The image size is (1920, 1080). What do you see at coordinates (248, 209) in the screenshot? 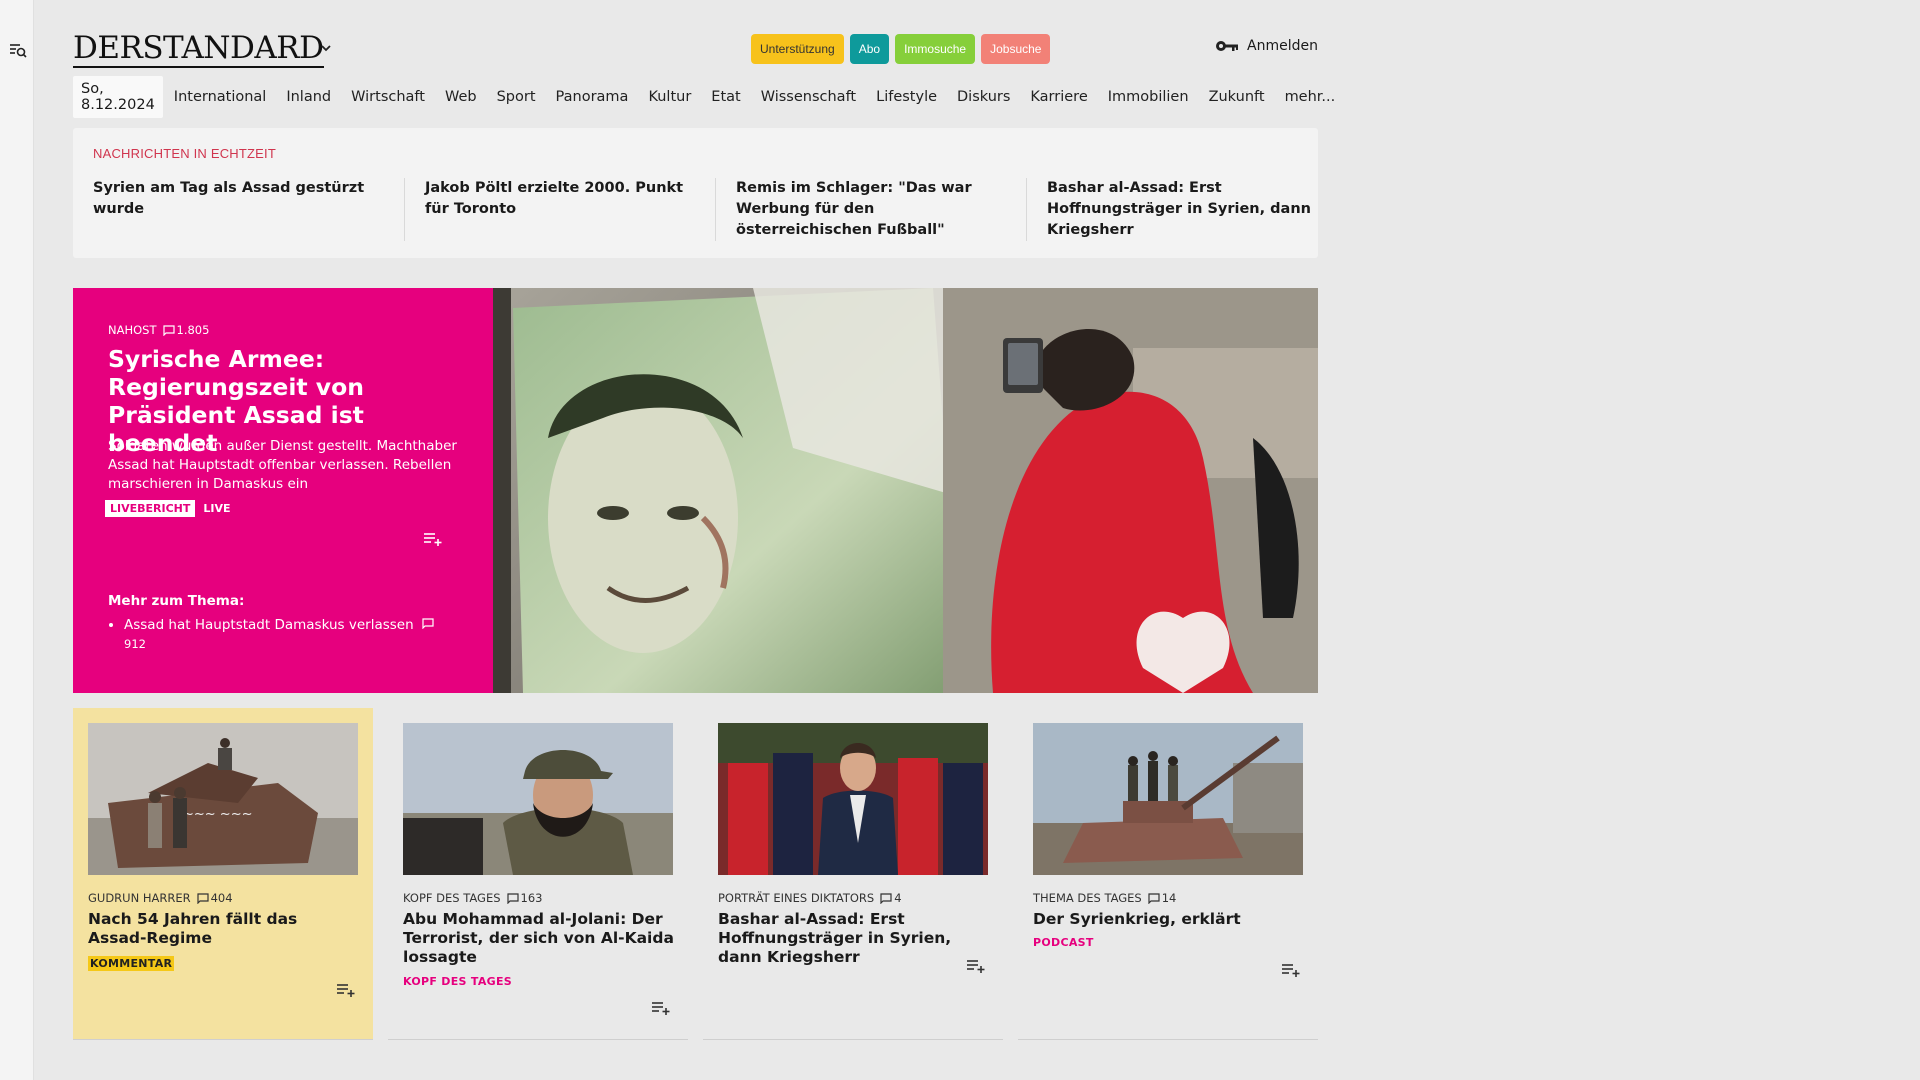
I see `ticker-item: Syrien am Tag als Assad gestürzt wurde` at bounding box center [248, 209].